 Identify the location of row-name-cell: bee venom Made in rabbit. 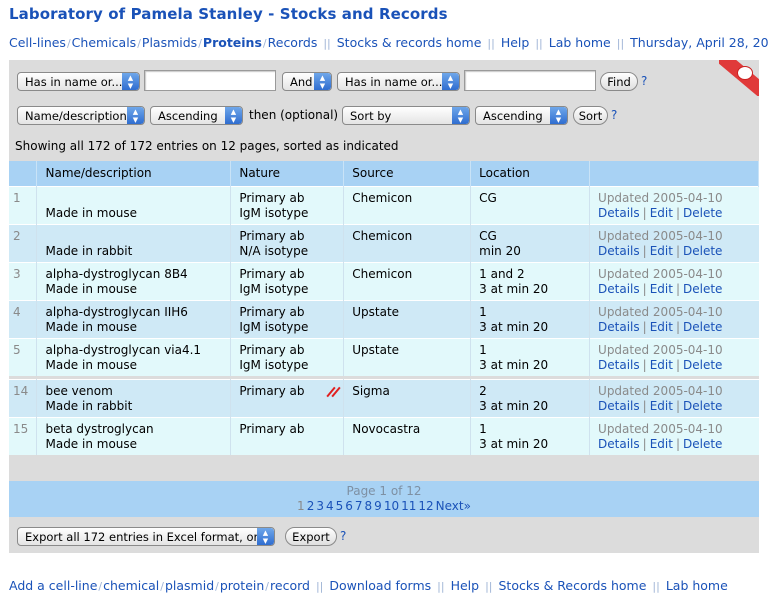
(134, 398).